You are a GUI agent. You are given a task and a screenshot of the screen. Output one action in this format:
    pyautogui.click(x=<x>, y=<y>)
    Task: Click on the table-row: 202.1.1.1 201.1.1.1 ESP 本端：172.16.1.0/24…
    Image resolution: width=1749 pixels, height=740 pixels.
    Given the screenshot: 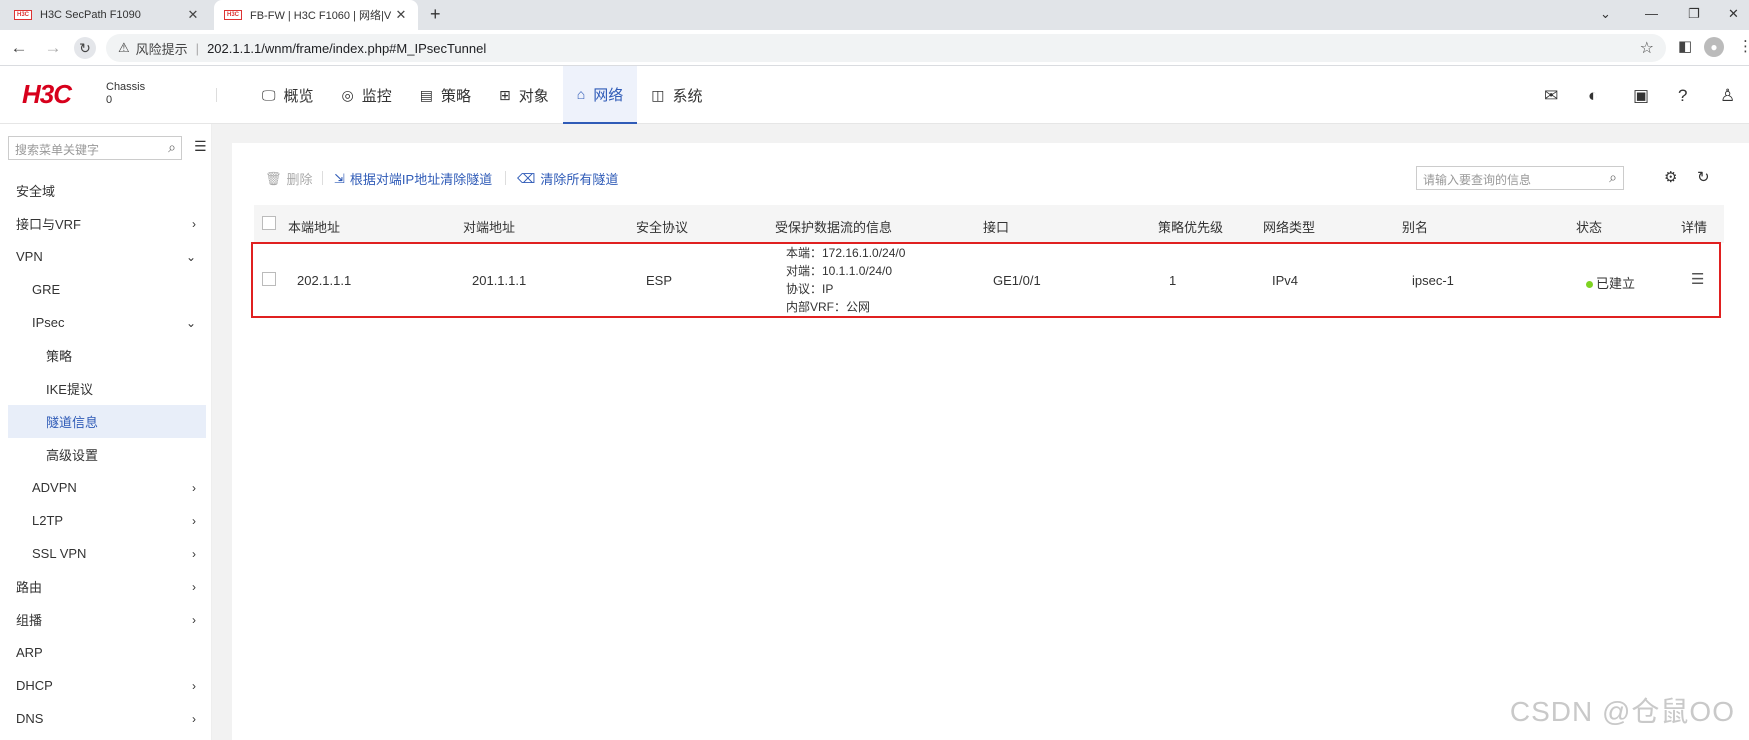 What is the action you would take?
    pyautogui.click(x=986, y=280)
    